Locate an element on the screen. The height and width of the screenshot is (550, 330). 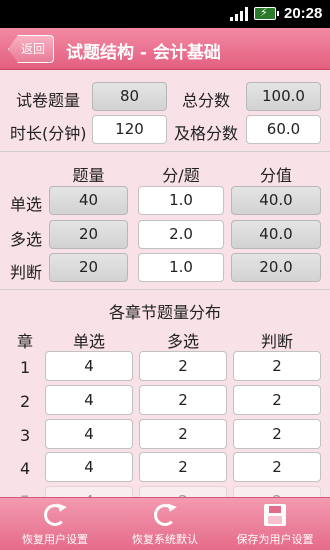
column-header-score: 分值 is located at coordinates (275, 175).